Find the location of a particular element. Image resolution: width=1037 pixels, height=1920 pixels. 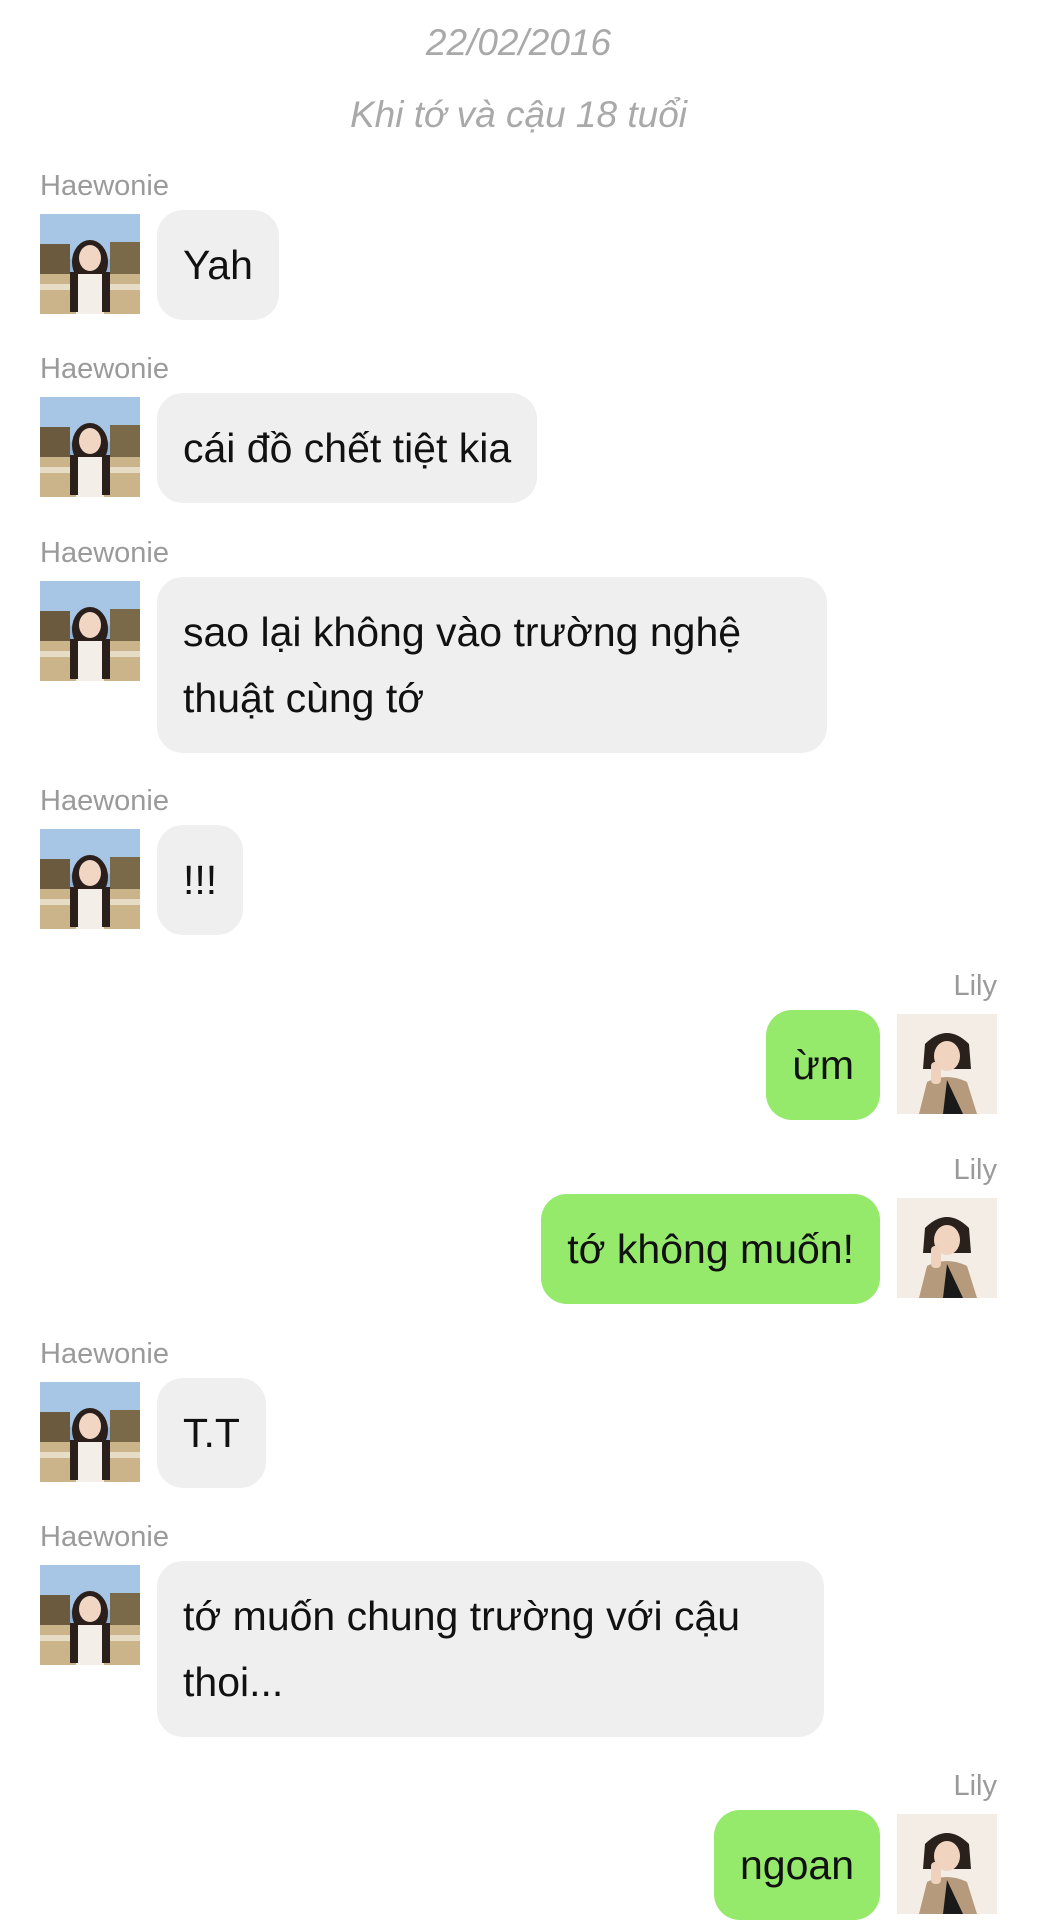

message-bubble: ngoan is located at coordinates (796, 1865).